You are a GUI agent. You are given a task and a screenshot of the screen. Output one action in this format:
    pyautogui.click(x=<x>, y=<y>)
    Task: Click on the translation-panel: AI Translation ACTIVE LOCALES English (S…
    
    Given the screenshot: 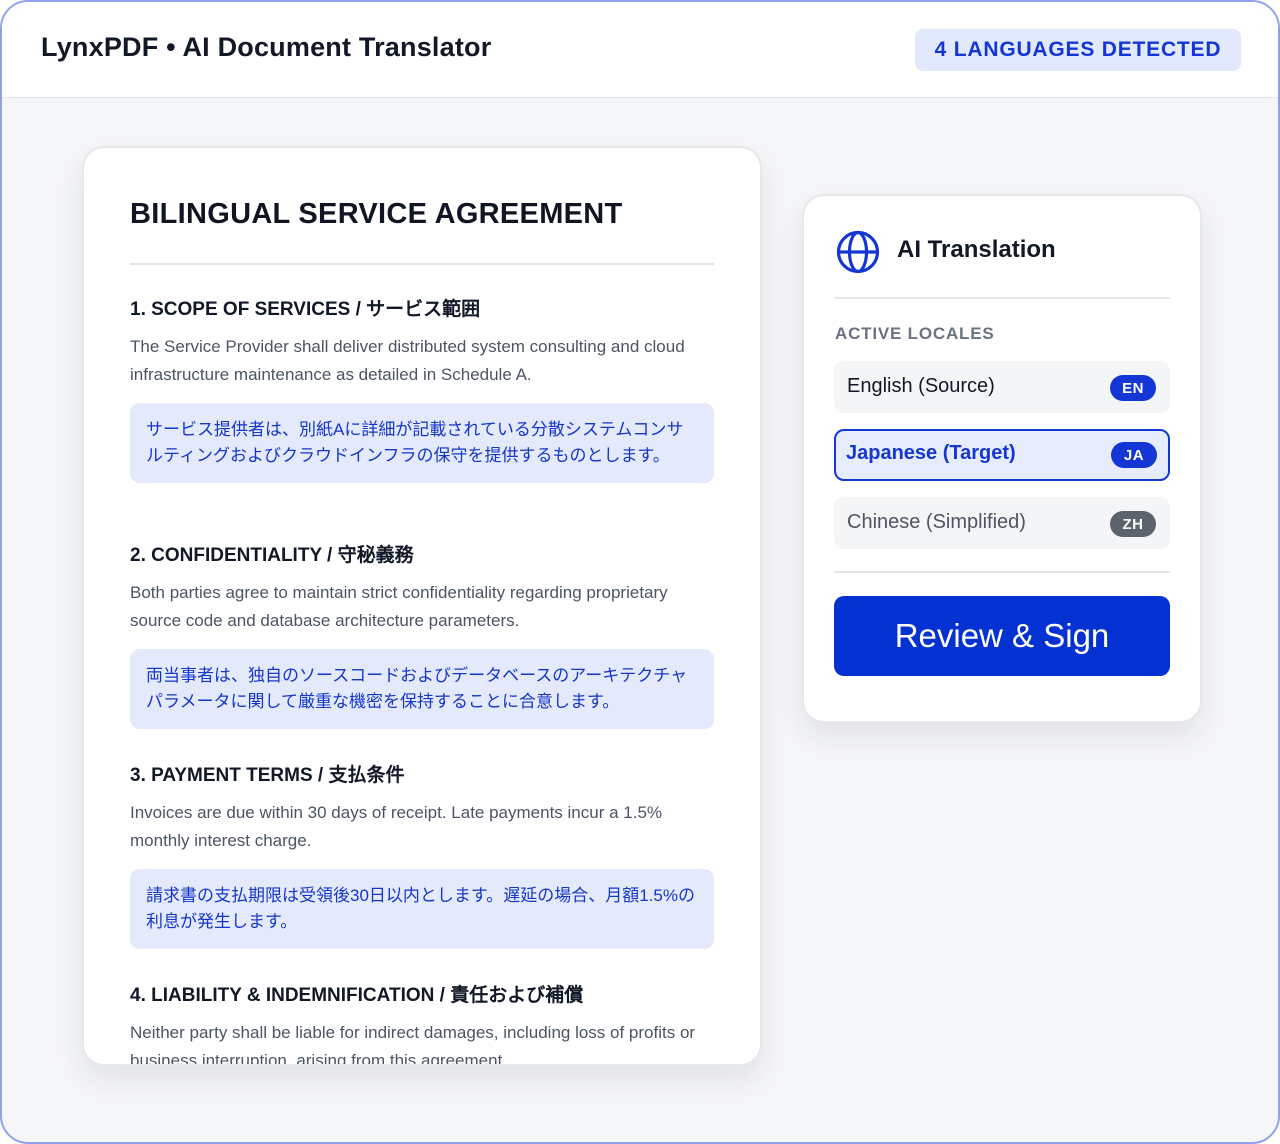 What is the action you would take?
    pyautogui.click(x=1002, y=458)
    